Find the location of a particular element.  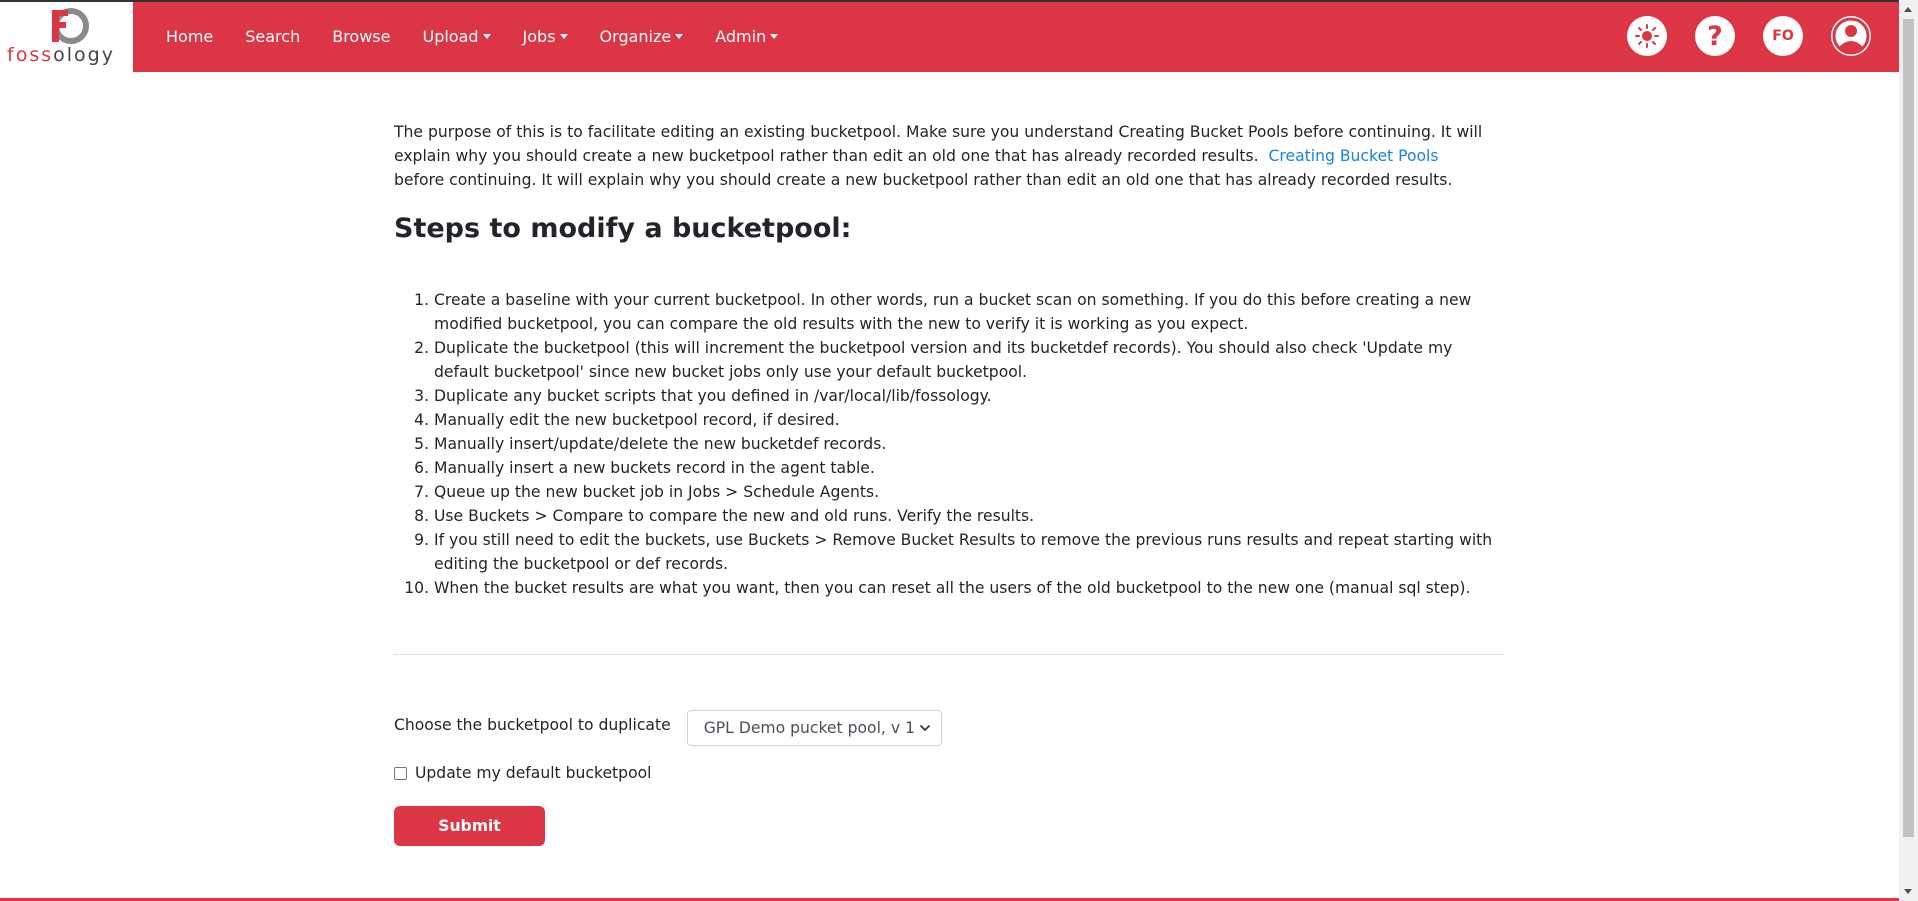

logo-wordmark-prefix: foss is located at coordinates (30, 55).